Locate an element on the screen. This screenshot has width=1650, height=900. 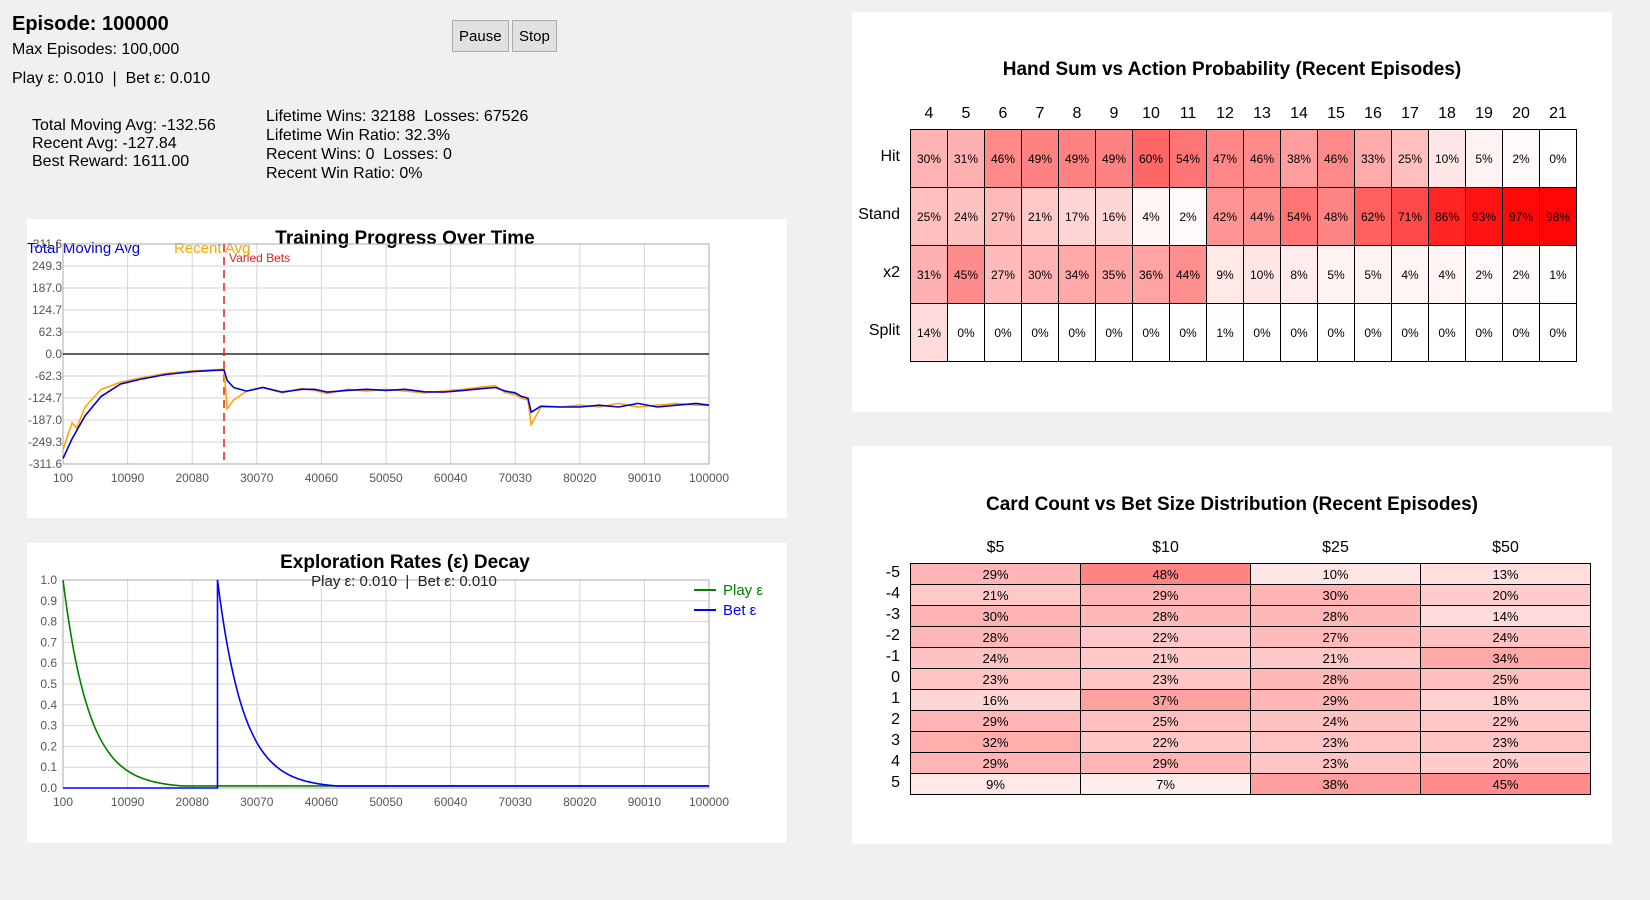
heatmap-cell: 20% is located at coordinates (1505, 763).